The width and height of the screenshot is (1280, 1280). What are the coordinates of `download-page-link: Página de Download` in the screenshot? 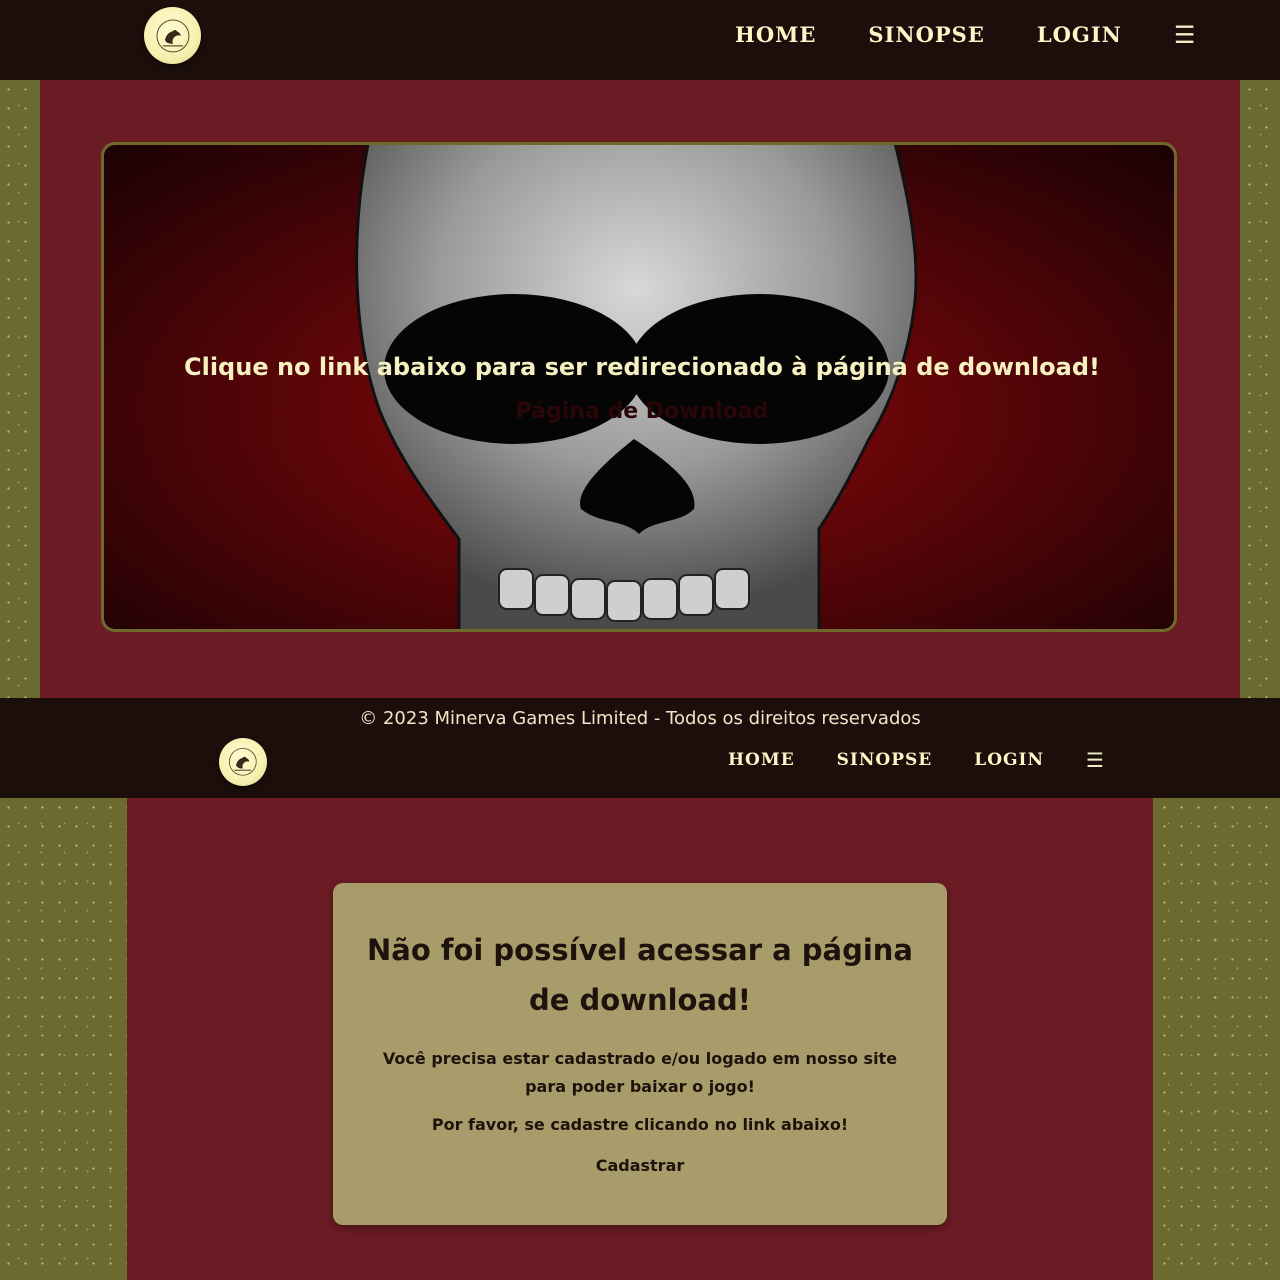 It's located at (639, 411).